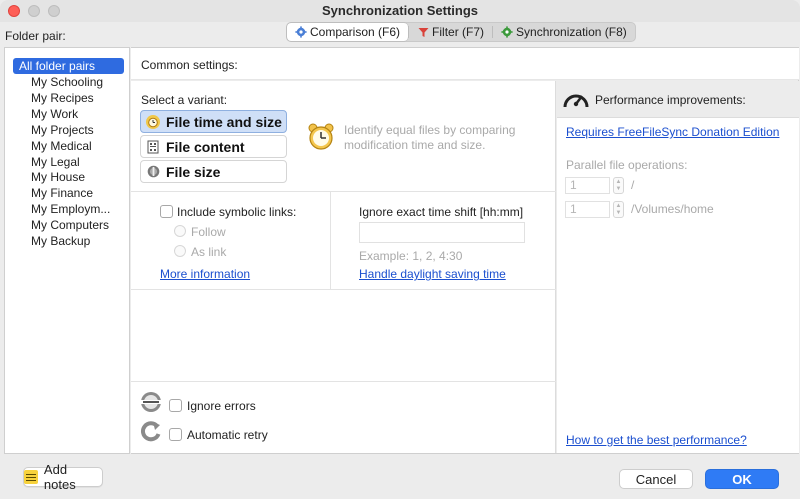 The height and width of the screenshot is (499, 800). Describe the element at coordinates (67, 82) in the screenshot. I see `sidebar-item-my-schooling: My Schooling` at that location.